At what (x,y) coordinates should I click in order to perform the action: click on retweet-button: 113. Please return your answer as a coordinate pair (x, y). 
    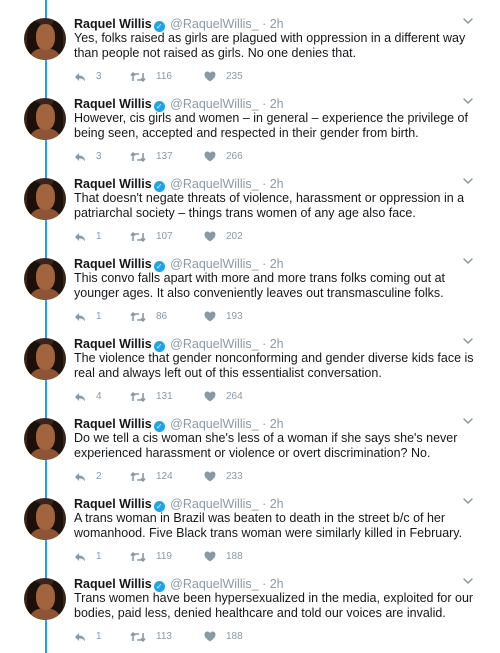
    Looking at the image, I should click on (151, 636).